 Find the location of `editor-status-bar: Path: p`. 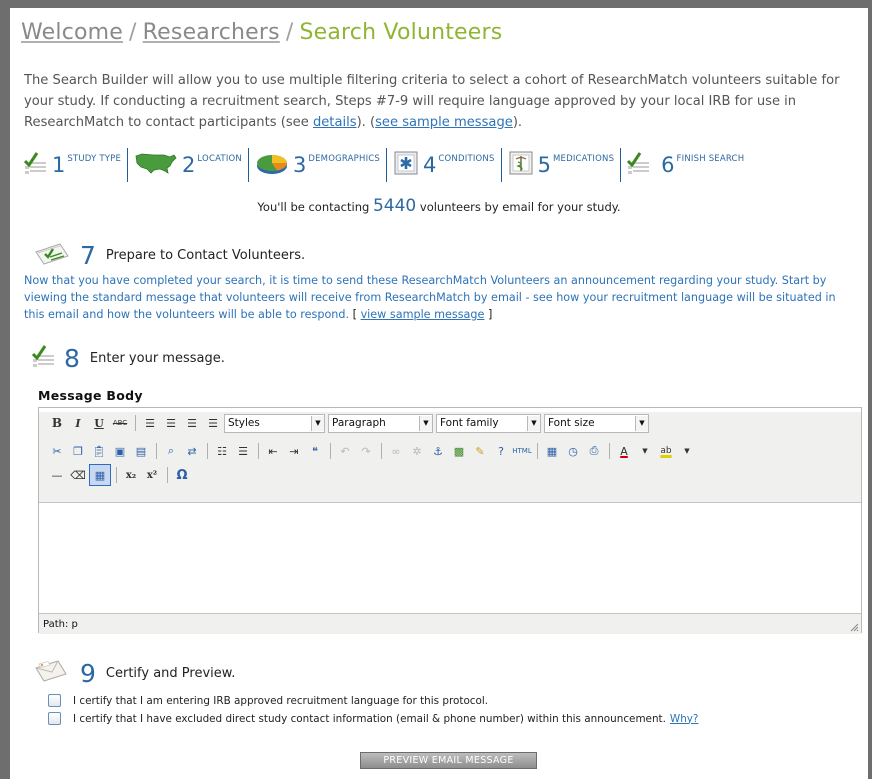

editor-status-bar: Path: p is located at coordinates (450, 623).